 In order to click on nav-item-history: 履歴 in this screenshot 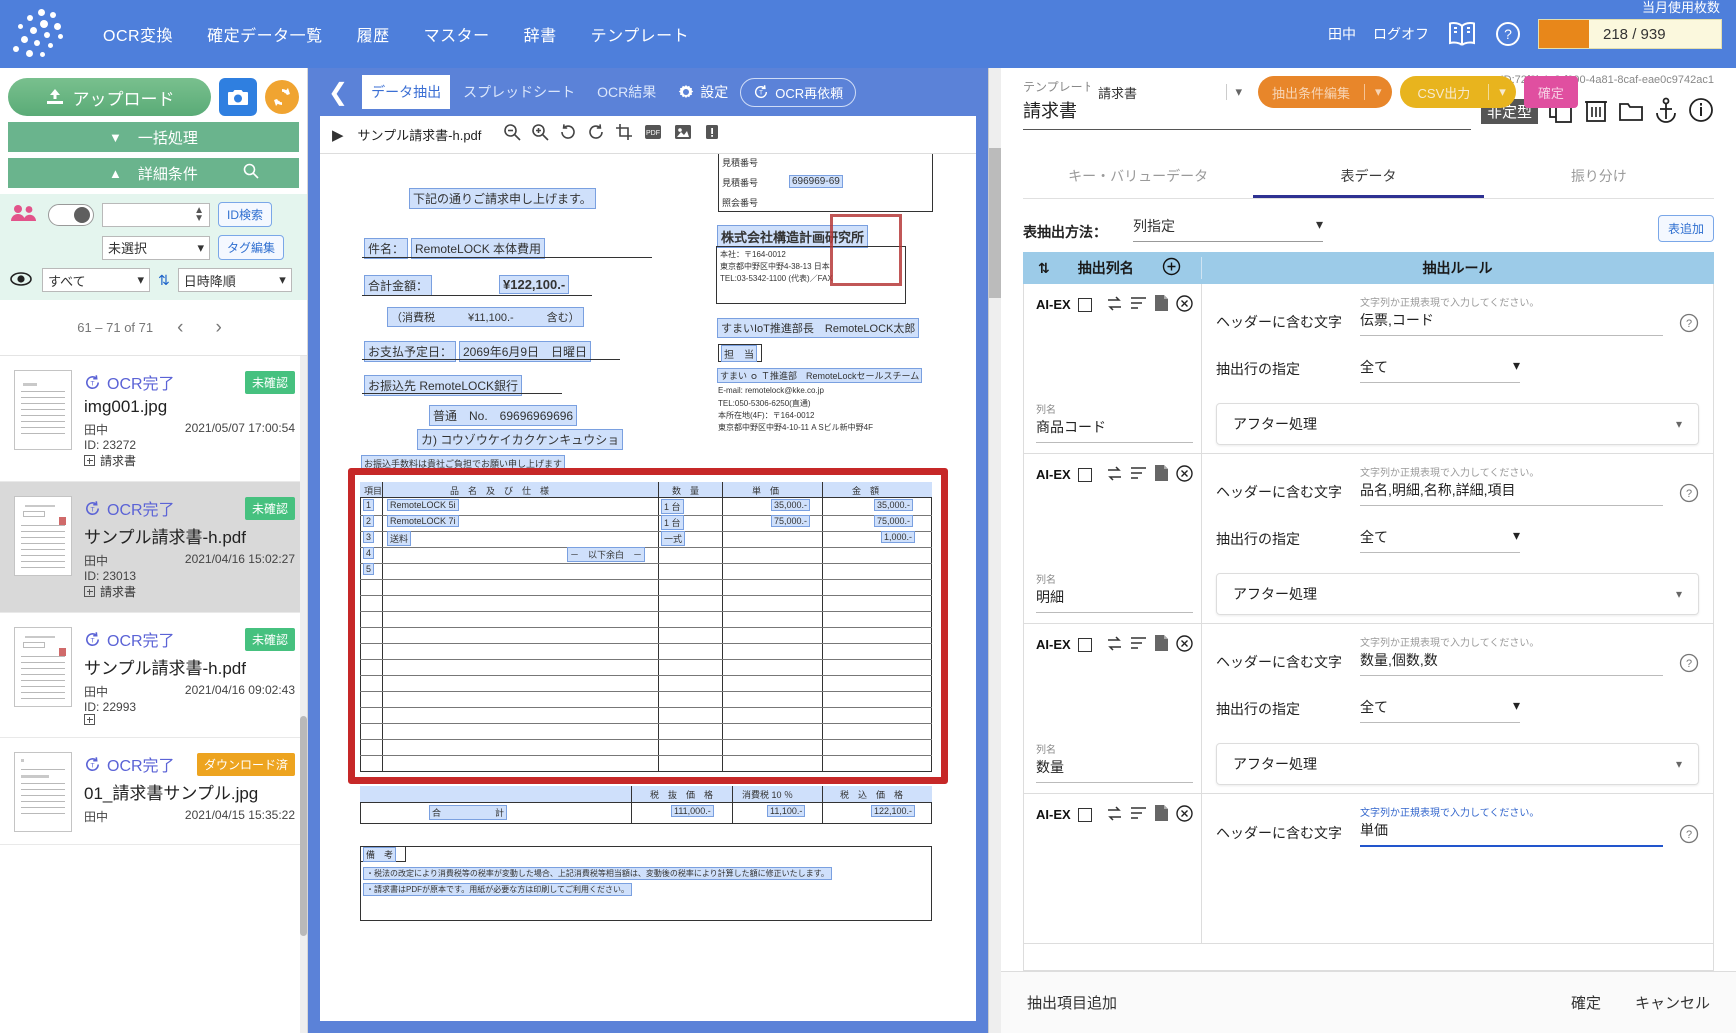, I will do `click(373, 34)`.